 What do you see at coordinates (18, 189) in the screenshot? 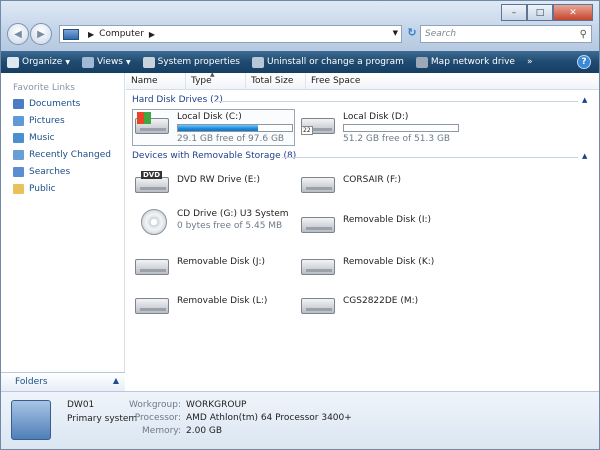
I see `public-icon` at bounding box center [18, 189].